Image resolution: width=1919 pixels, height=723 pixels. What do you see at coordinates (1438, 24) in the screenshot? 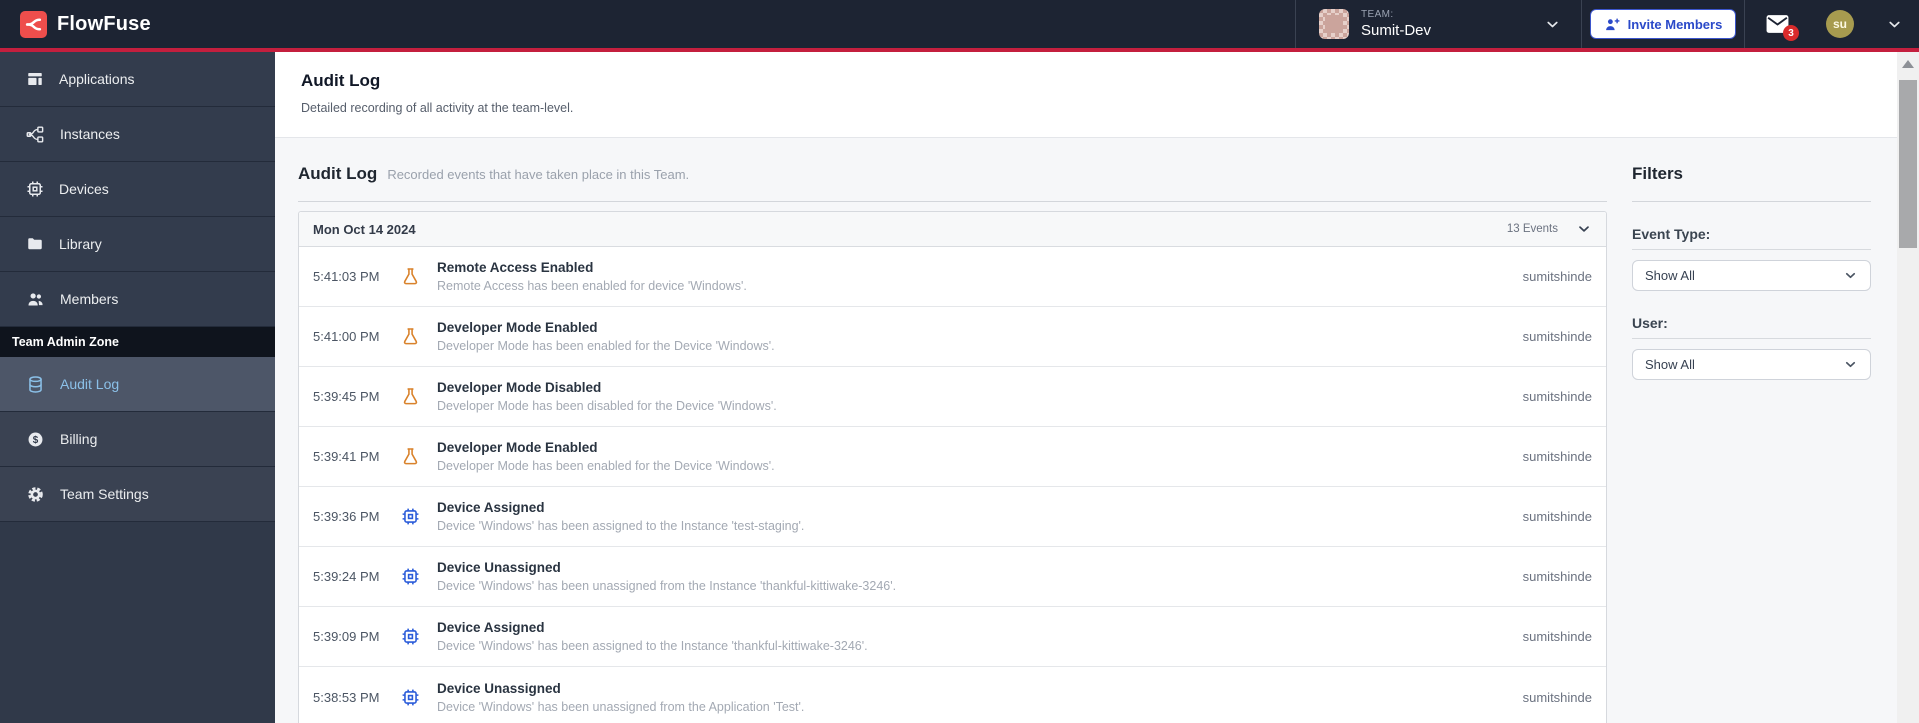
I see `team-selector: TEAM: Sumit-Dev` at bounding box center [1438, 24].